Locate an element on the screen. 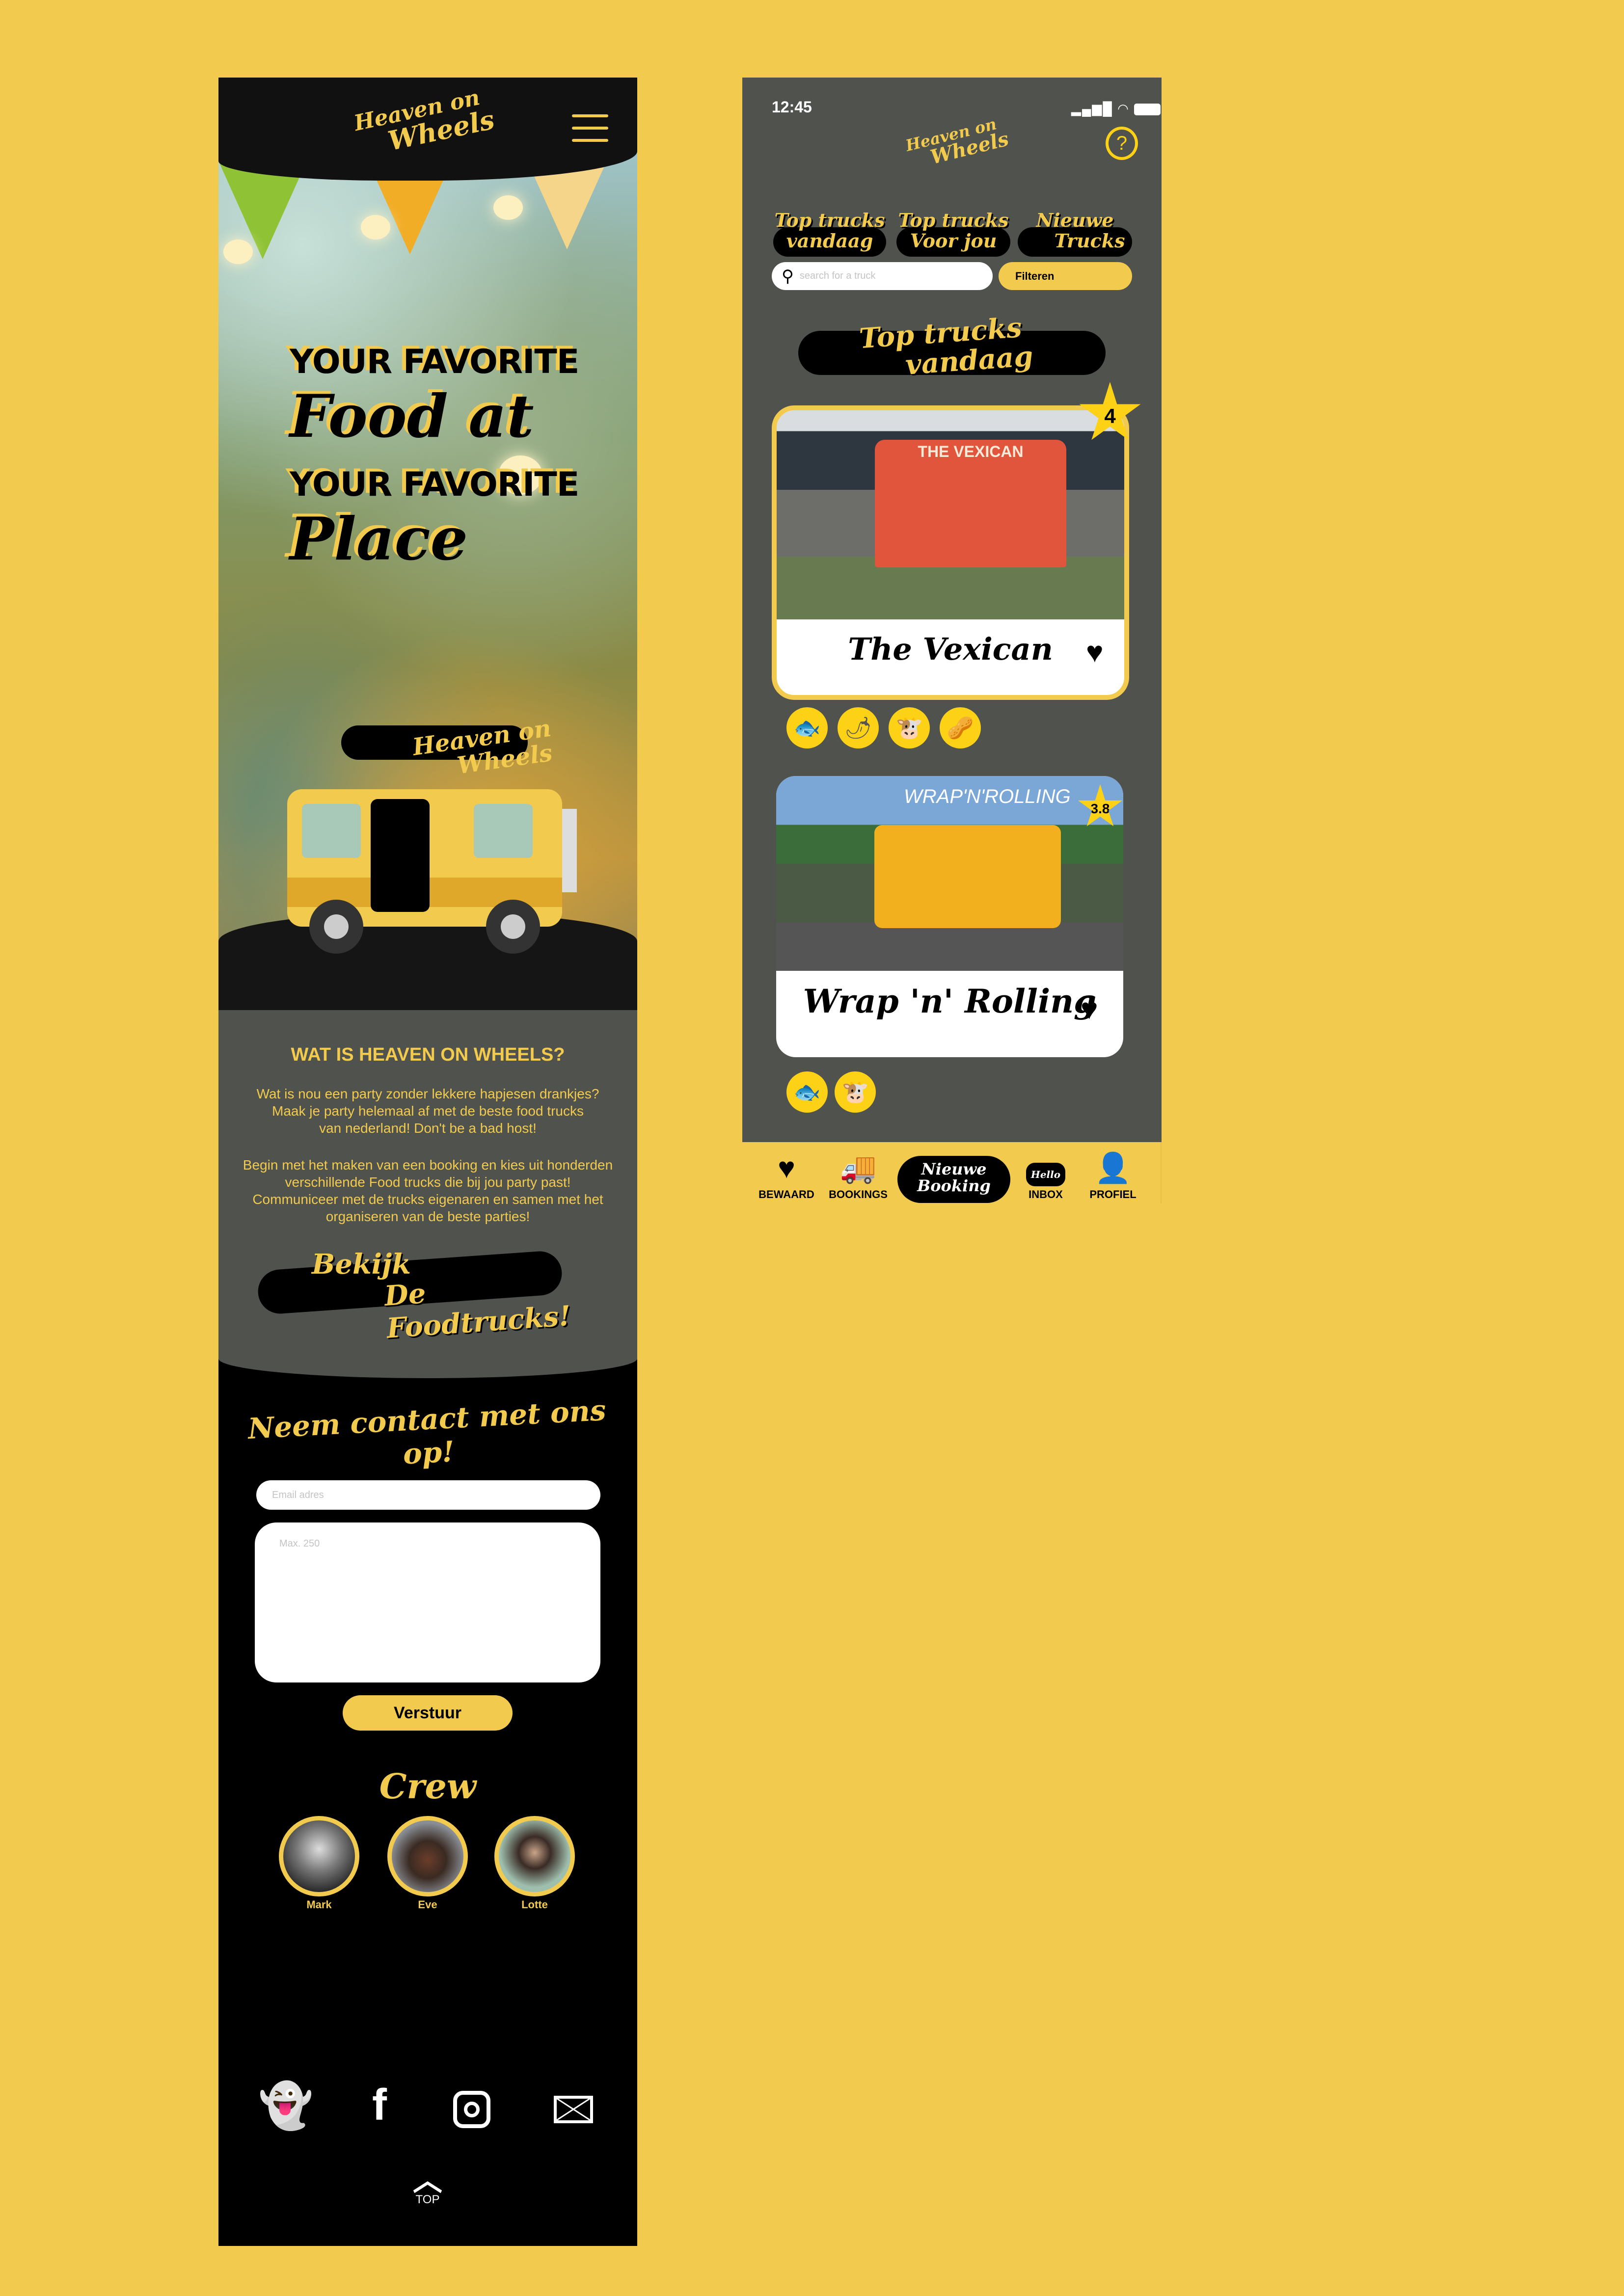  hero-line4: Place is located at coordinates (379, 539).